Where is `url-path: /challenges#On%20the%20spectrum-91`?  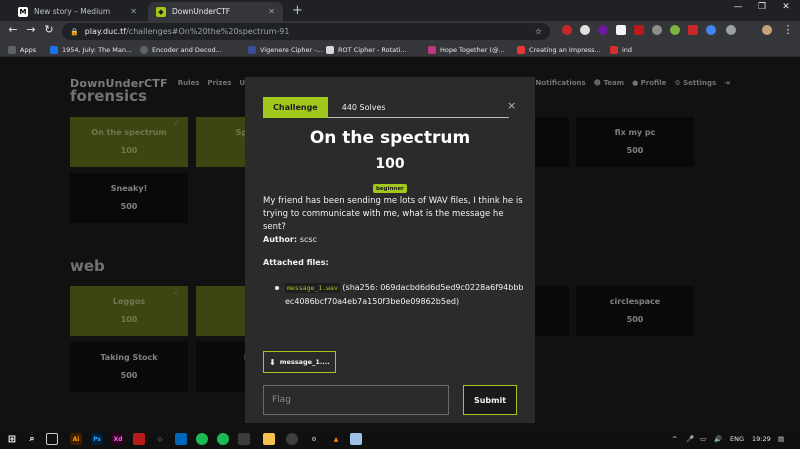
url-path: /challenges#On%20the%20spectrum-91 is located at coordinates (208, 31).